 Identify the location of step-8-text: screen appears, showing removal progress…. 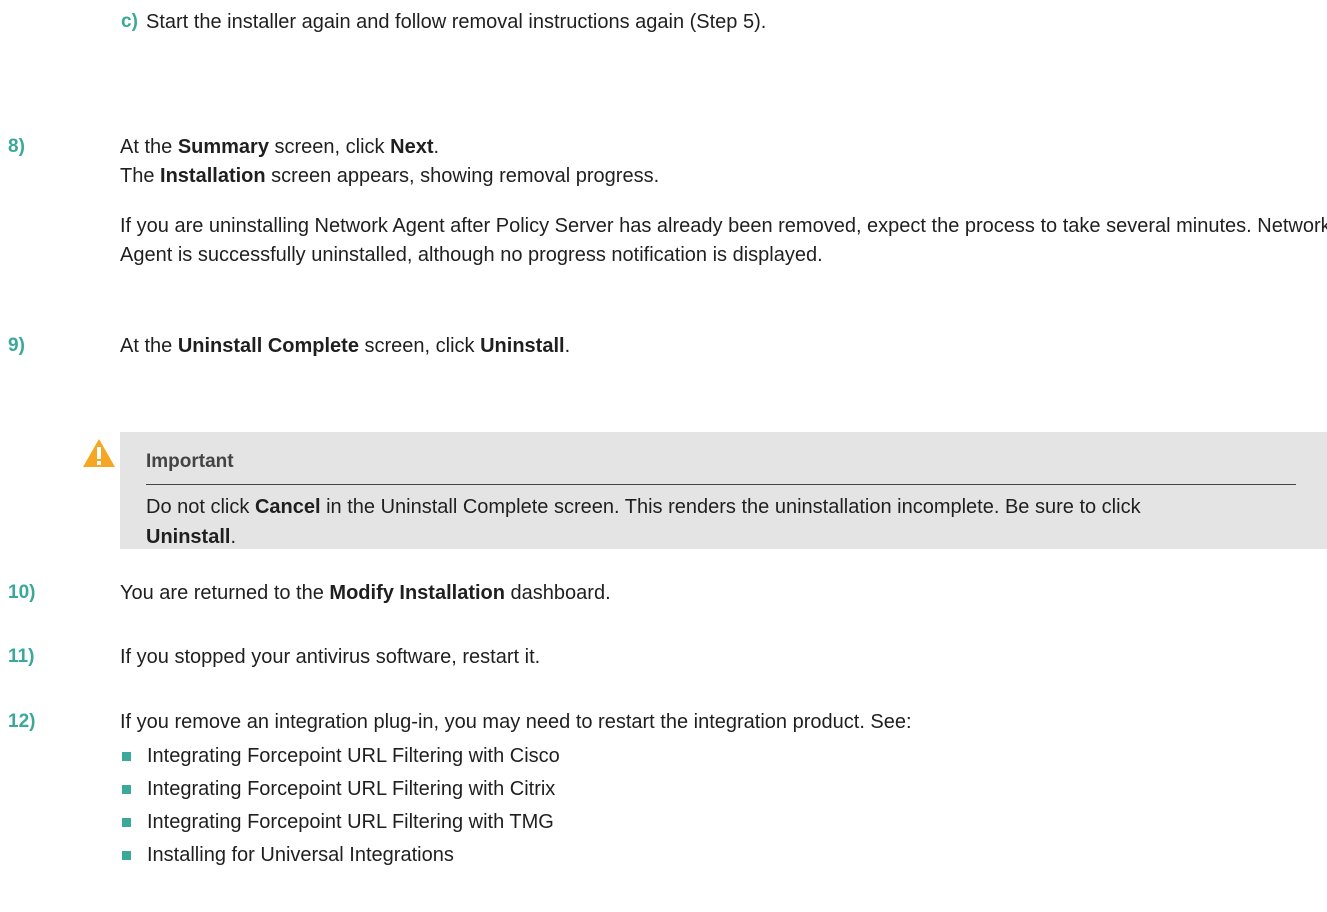
(462, 176).